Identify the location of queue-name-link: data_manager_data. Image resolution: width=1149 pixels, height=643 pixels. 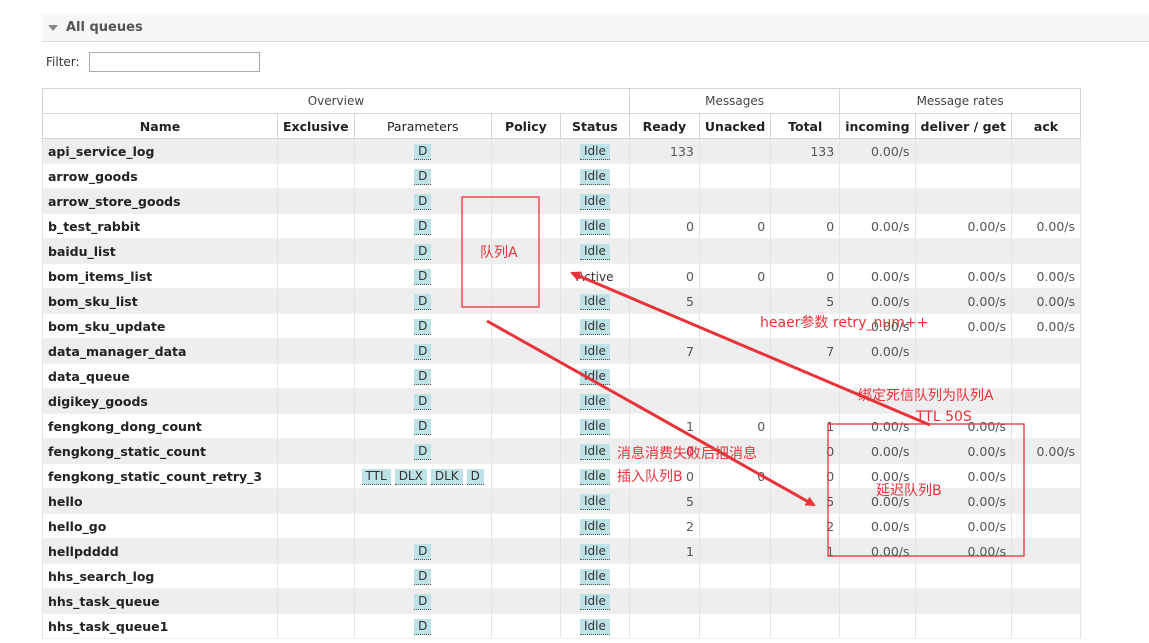
(160, 351).